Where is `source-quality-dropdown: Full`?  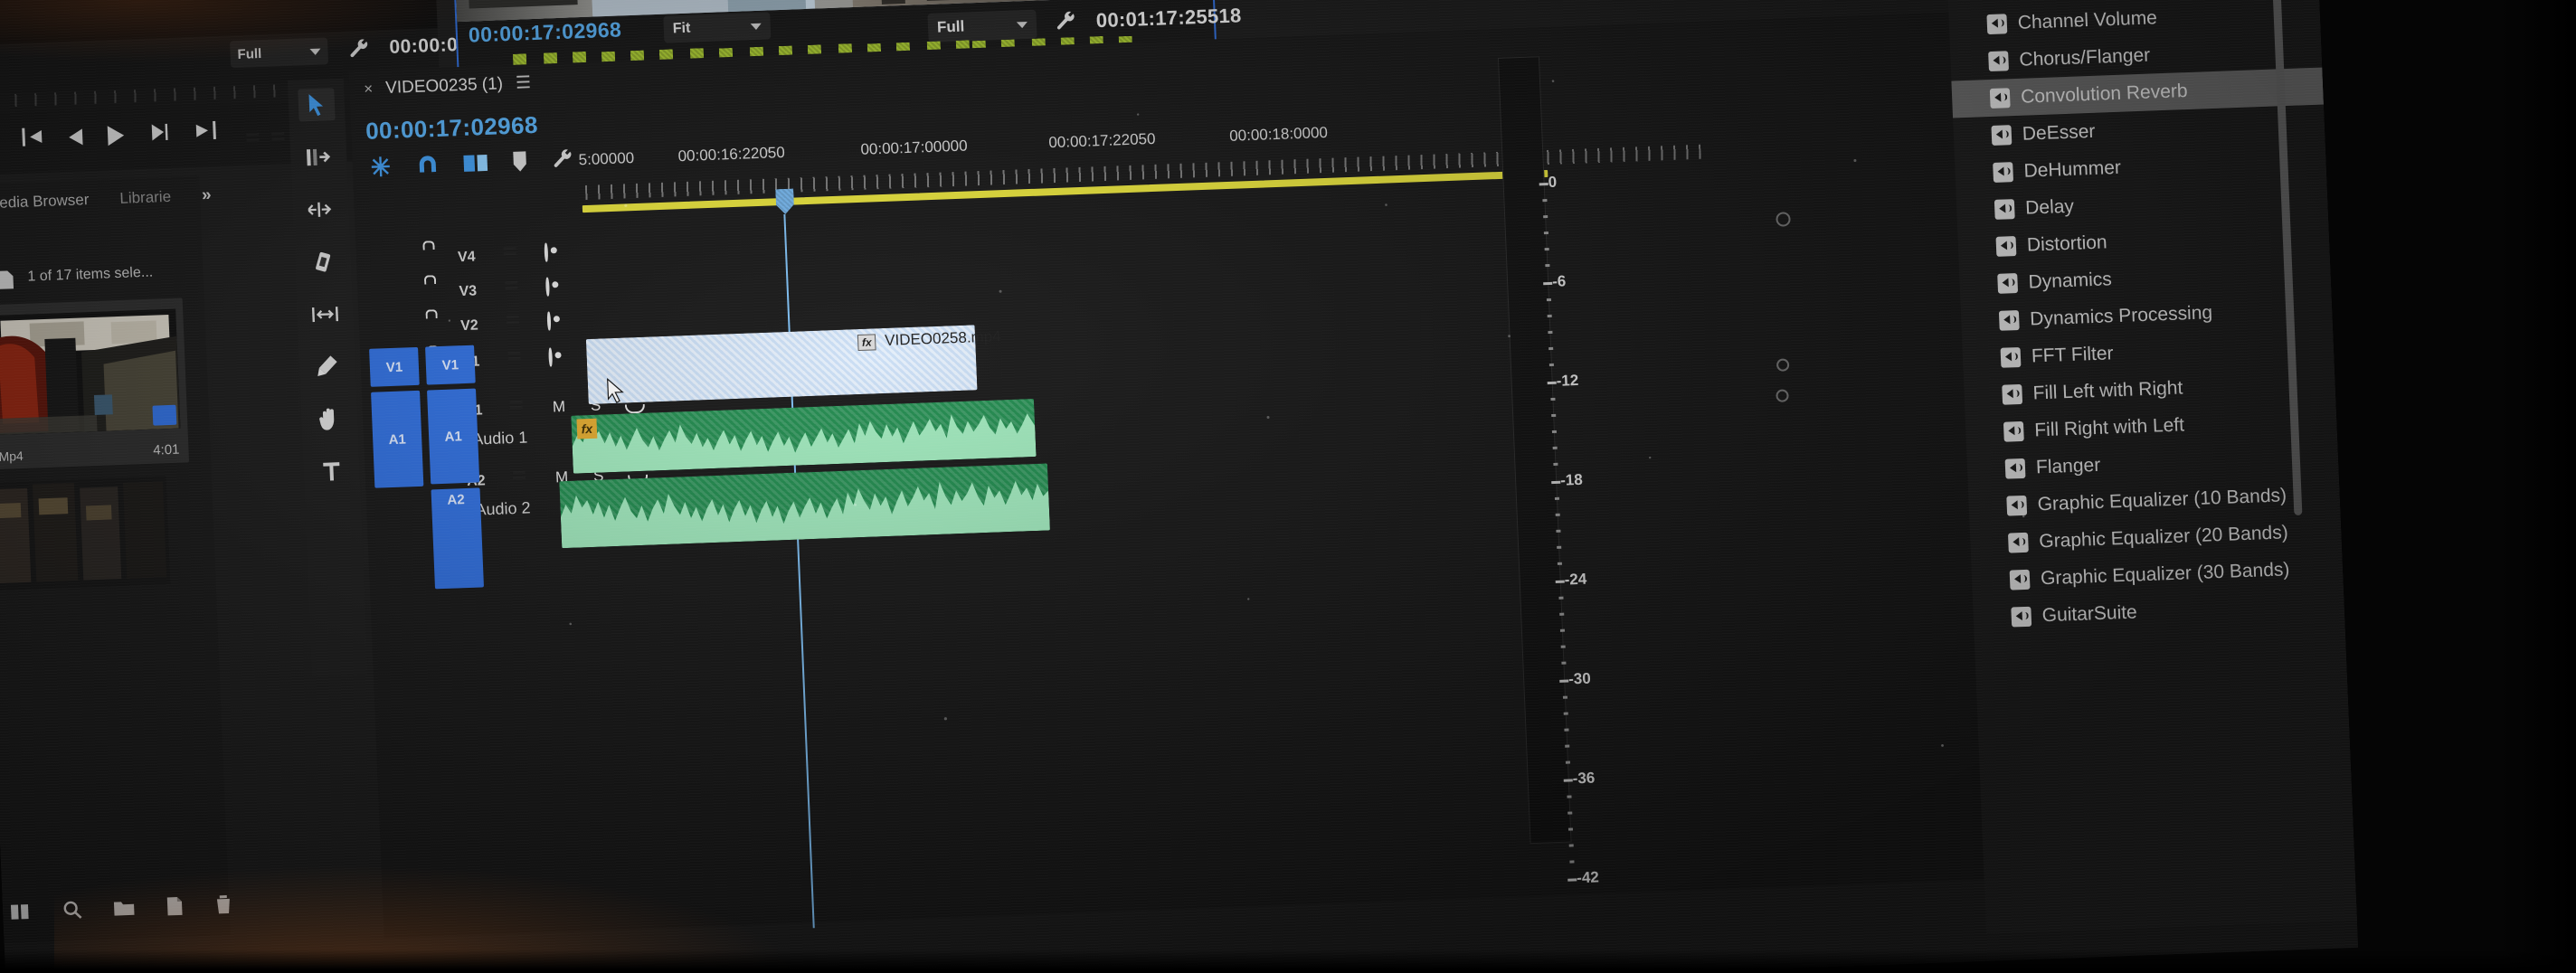 source-quality-dropdown: Full is located at coordinates (279, 53).